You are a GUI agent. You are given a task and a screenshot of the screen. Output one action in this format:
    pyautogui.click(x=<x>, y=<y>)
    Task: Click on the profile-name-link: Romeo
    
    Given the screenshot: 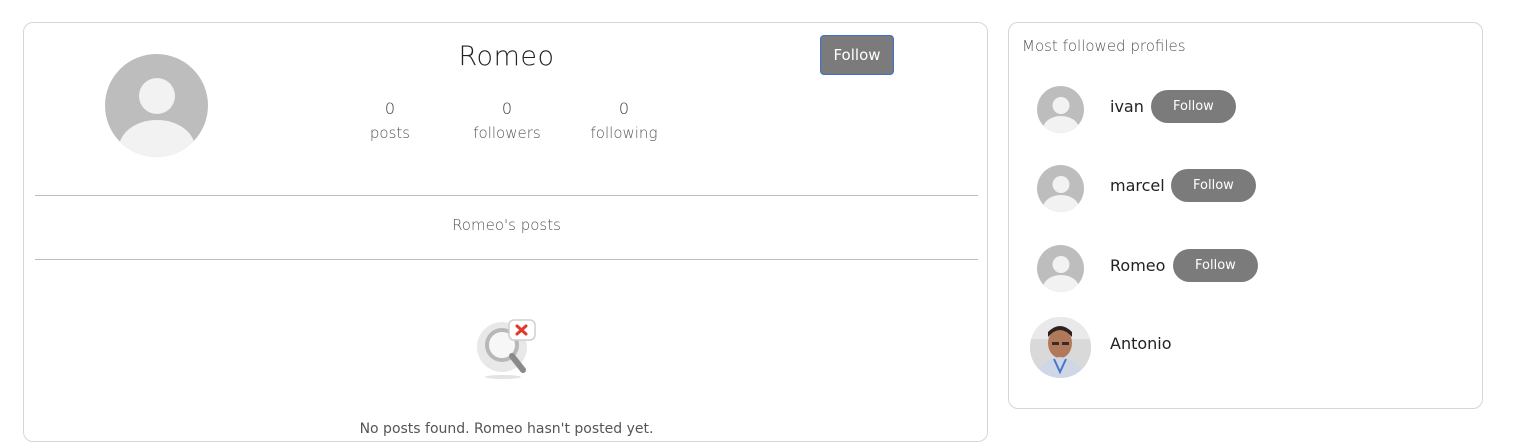 What is the action you would take?
    pyautogui.click(x=1137, y=265)
    